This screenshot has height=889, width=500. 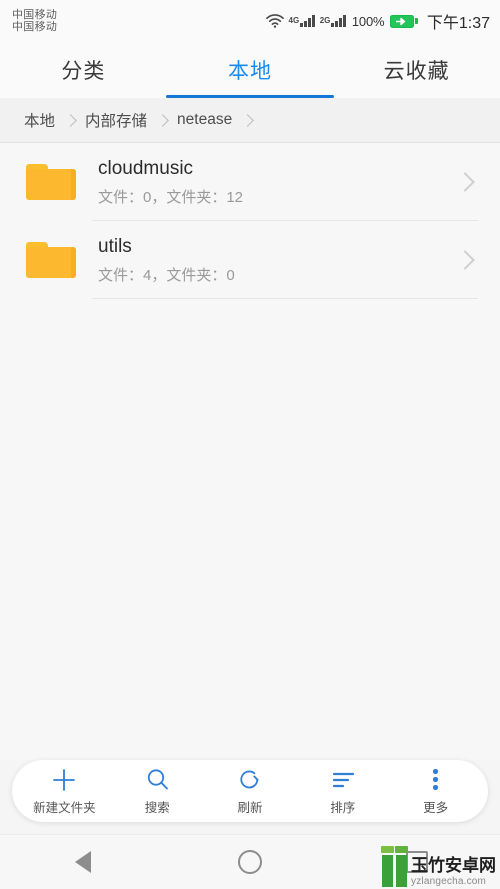 I want to click on row-divider, so click(x=285, y=298).